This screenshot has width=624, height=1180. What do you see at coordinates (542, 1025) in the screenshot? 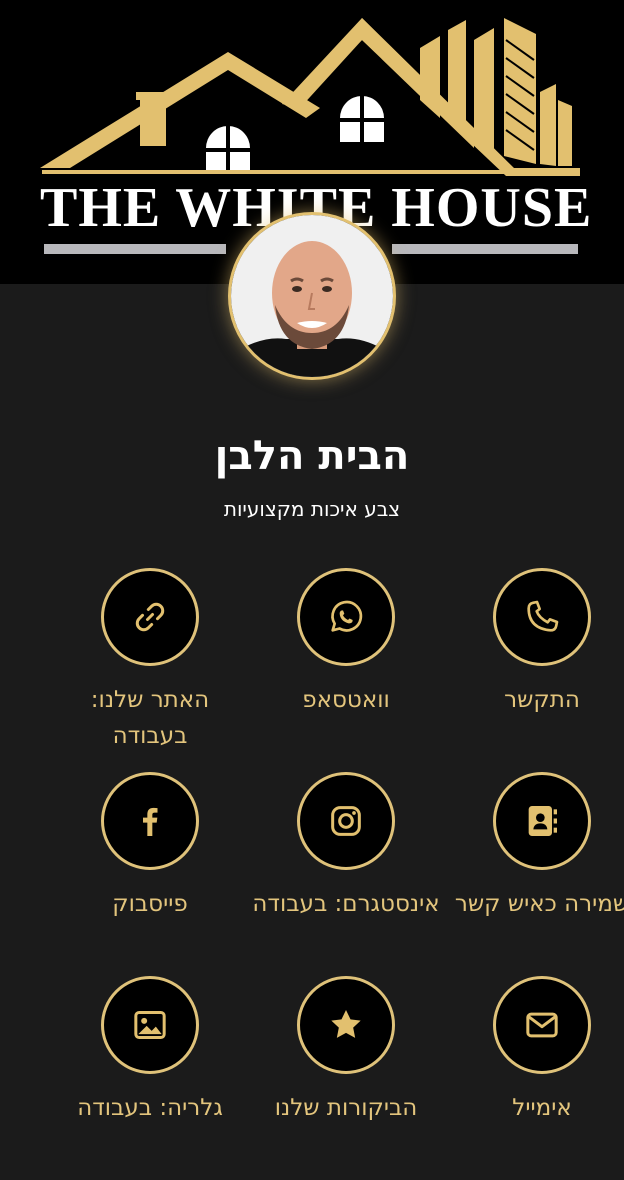
I see `mail-icon` at bounding box center [542, 1025].